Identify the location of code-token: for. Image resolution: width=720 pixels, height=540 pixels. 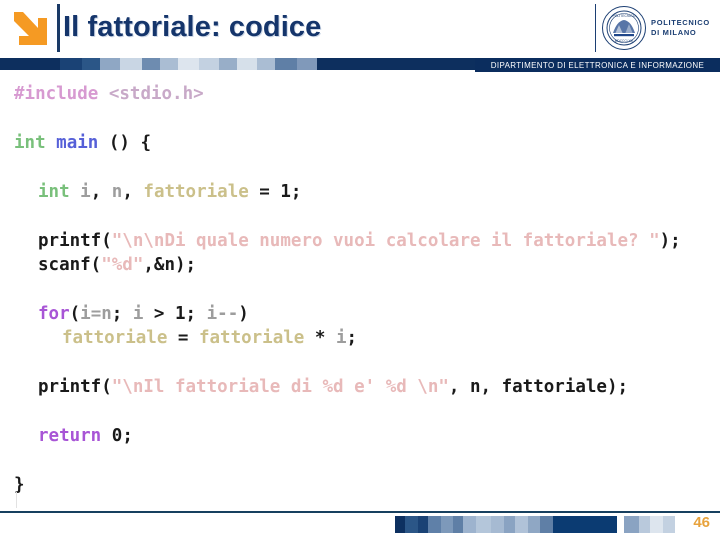
(54, 314).